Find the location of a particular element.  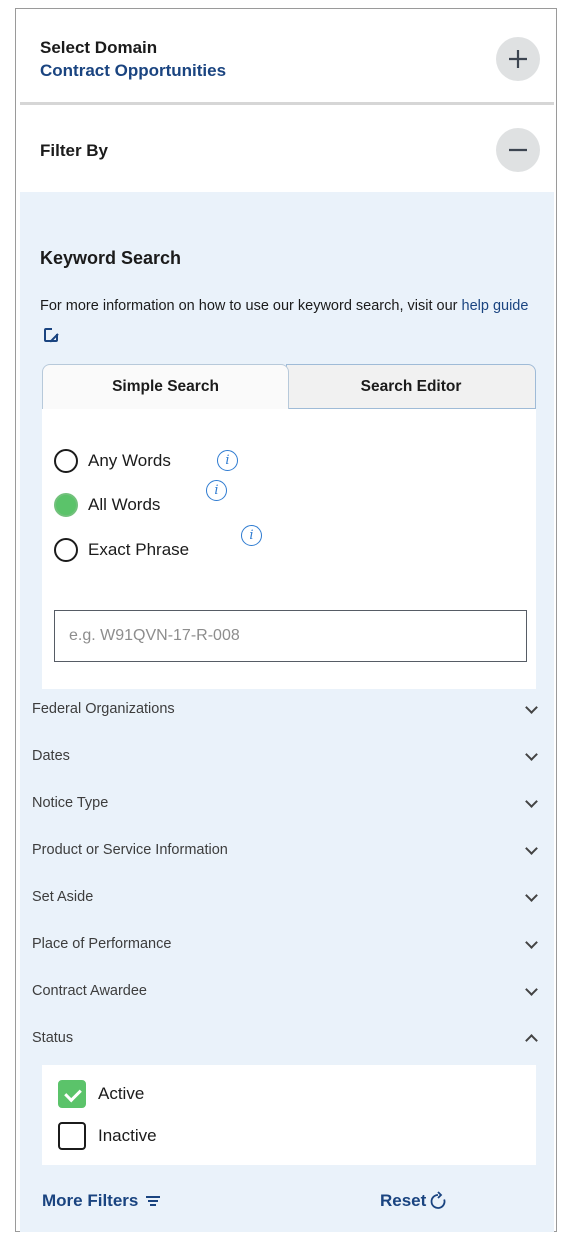

accordion-status: Status is located at coordinates (287, 1038).